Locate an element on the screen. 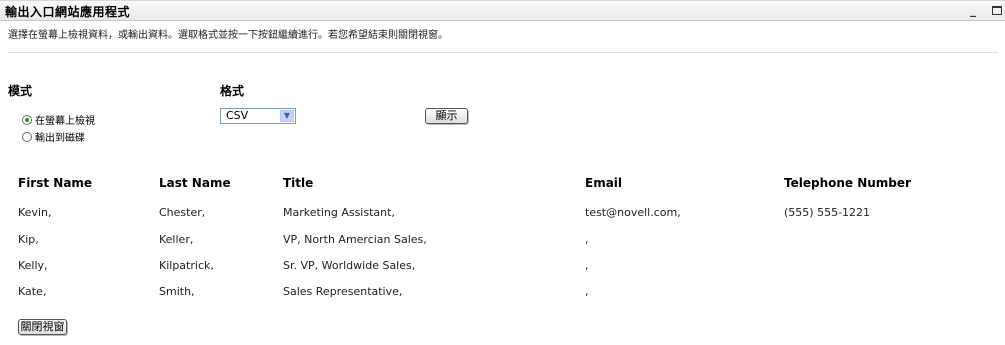 The width and height of the screenshot is (1005, 345). cell-title: Marketing Assistant, is located at coordinates (339, 212).